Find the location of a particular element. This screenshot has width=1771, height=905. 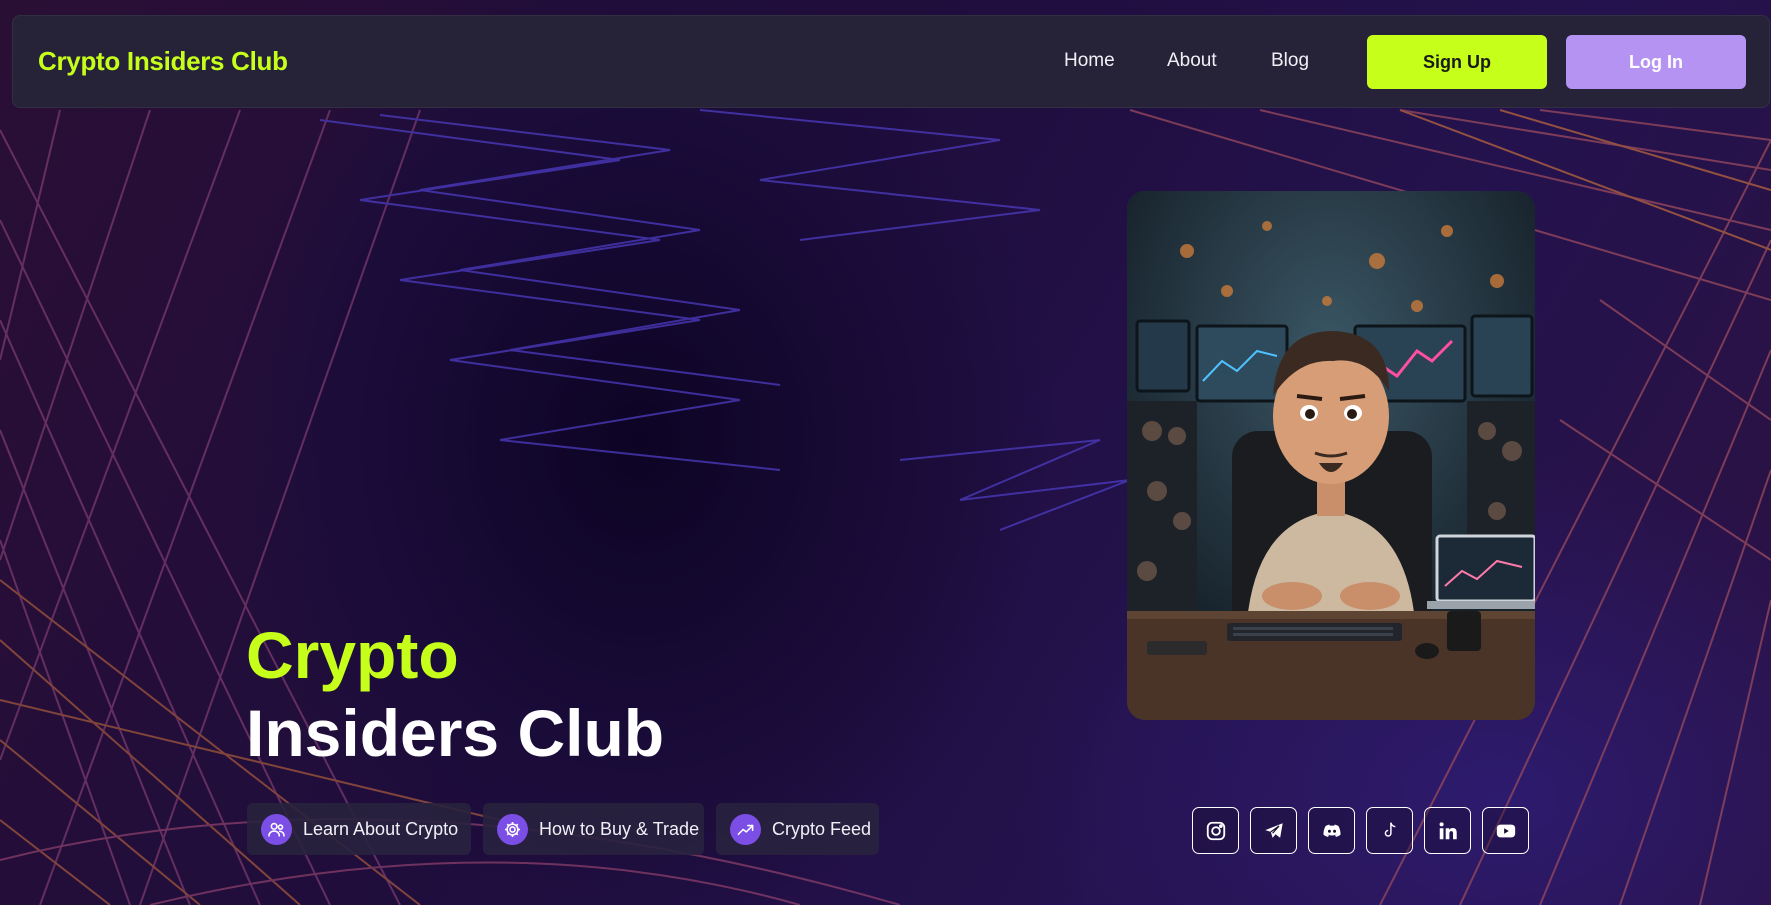

tiktok-icon is located at coordinates (1389, 829).